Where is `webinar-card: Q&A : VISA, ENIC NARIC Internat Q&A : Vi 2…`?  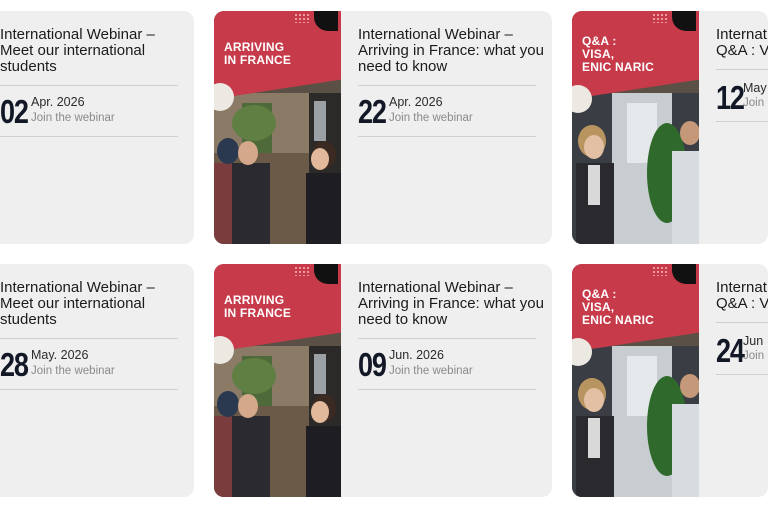
webinar-card: Q&A : VISA, ENIC NARIC Internat Q&A : Vi 2… is located at coordinates (670, 380).